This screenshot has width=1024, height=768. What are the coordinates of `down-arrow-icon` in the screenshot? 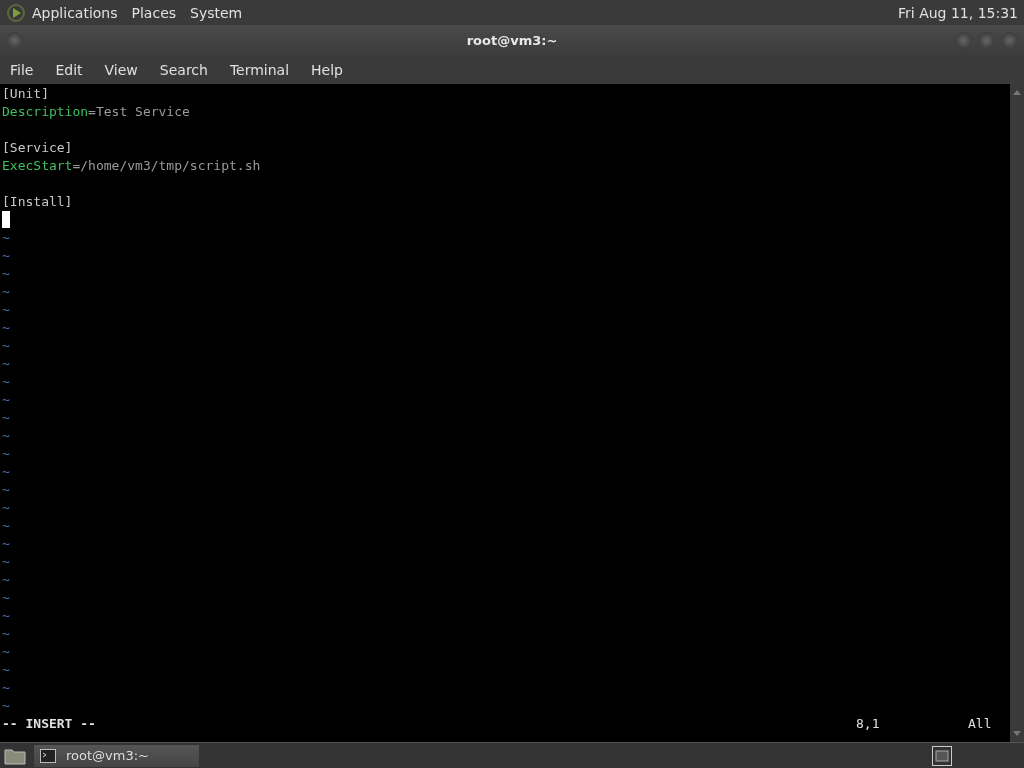 It's located at (1017, 734).